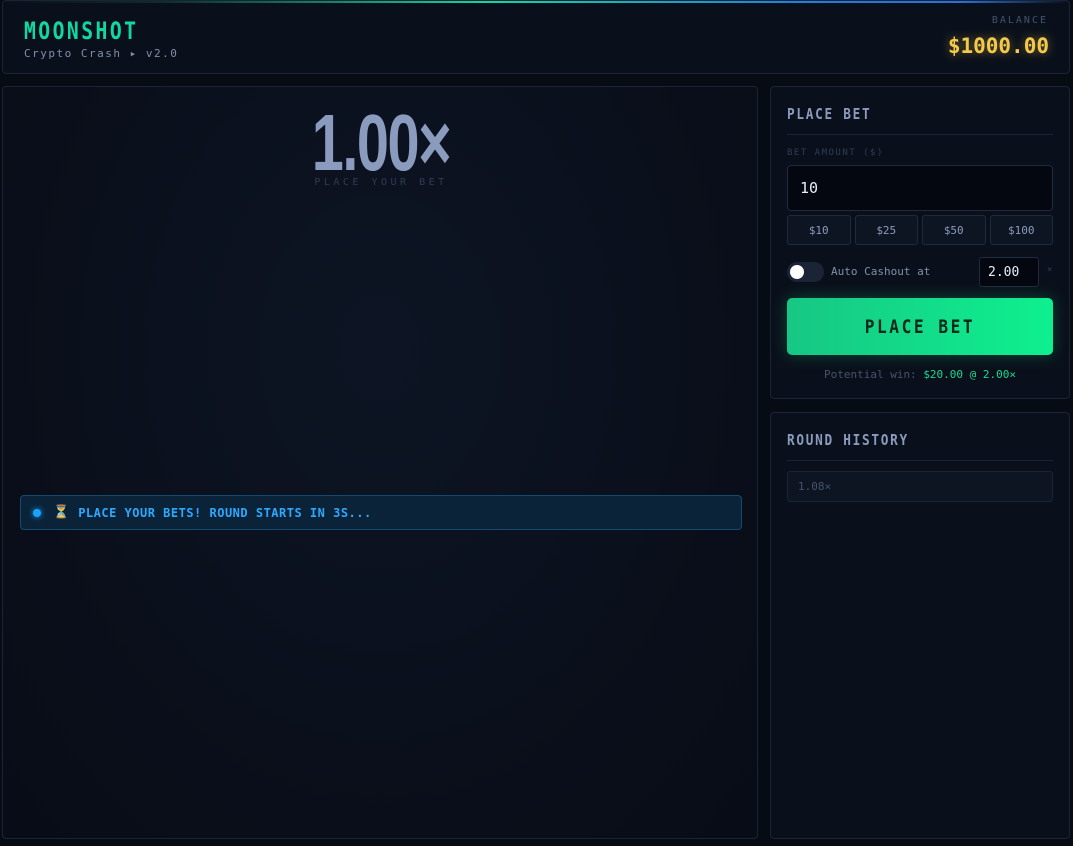 The height and width of the screenshot is (846, 1073). I want to click on auto-cashout-row: Auto Cashout at ×, so click(922, 272).